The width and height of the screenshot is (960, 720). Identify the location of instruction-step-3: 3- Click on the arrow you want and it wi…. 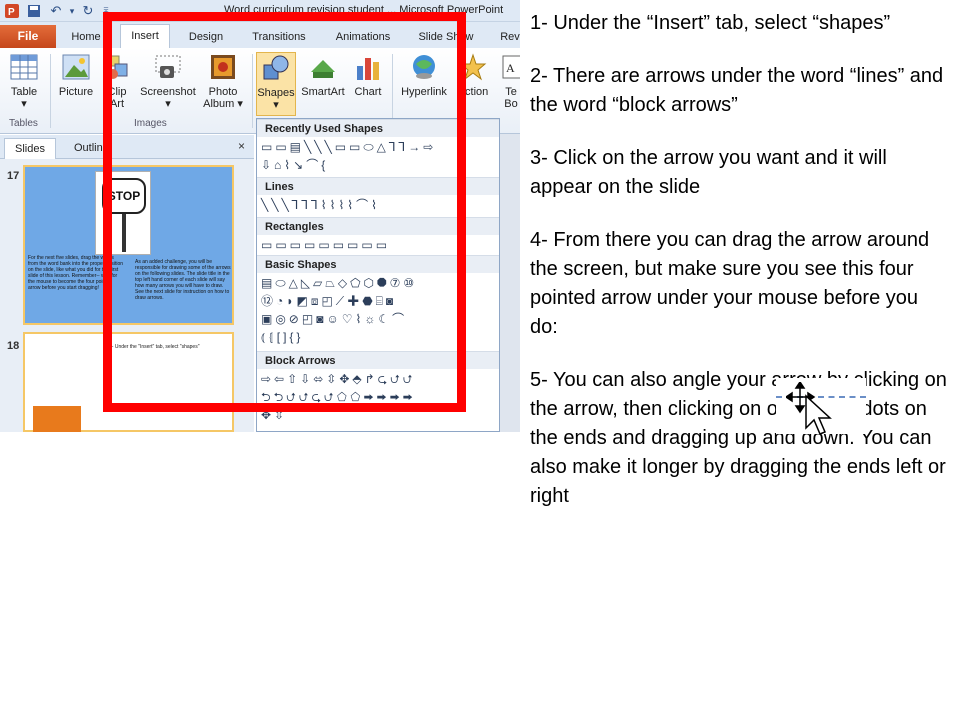
(708, 172).